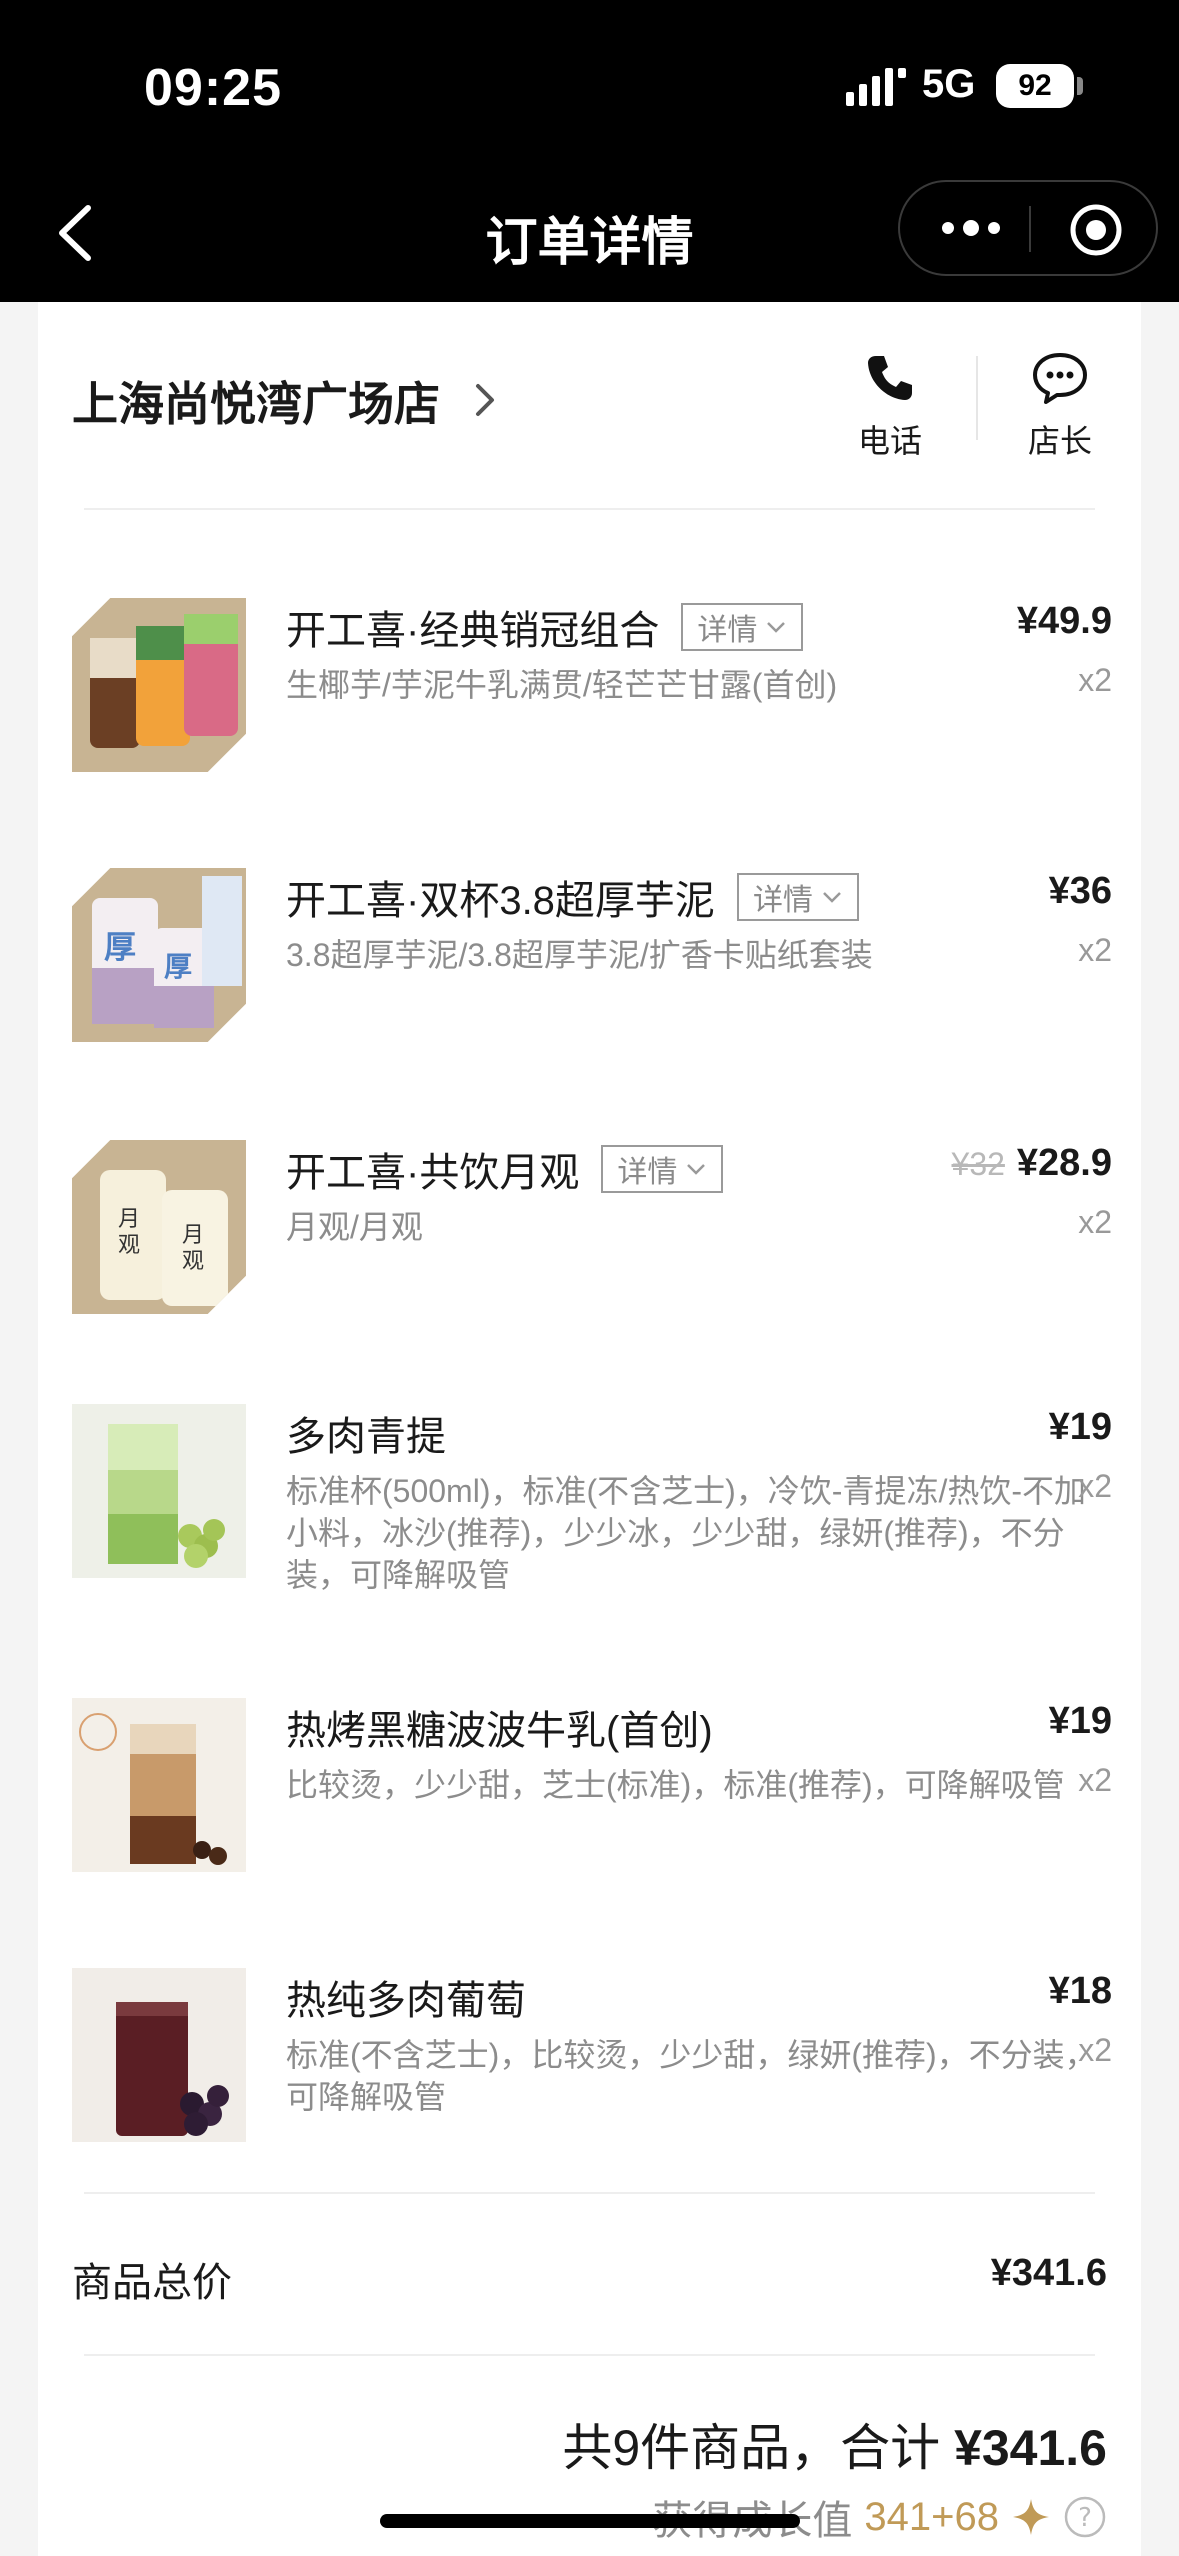  What do you see at coordinates (366, 1437) in the screenshot?
I see `item-name: 多肉青提` at bounding box center [366, 1437].